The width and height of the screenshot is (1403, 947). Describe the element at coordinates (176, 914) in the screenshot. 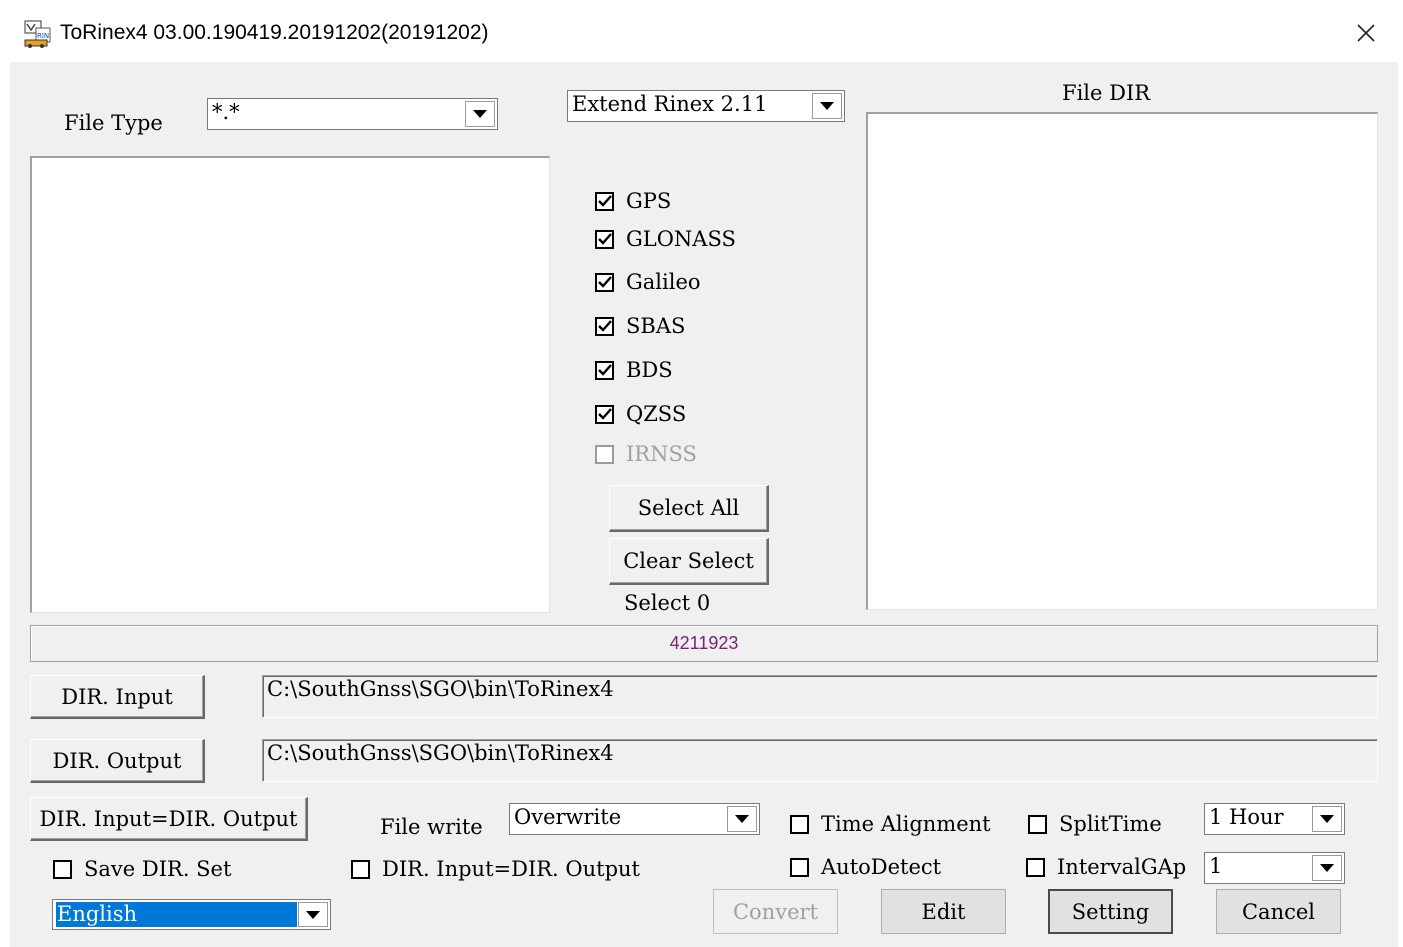

I see `language-value: English` at that location.